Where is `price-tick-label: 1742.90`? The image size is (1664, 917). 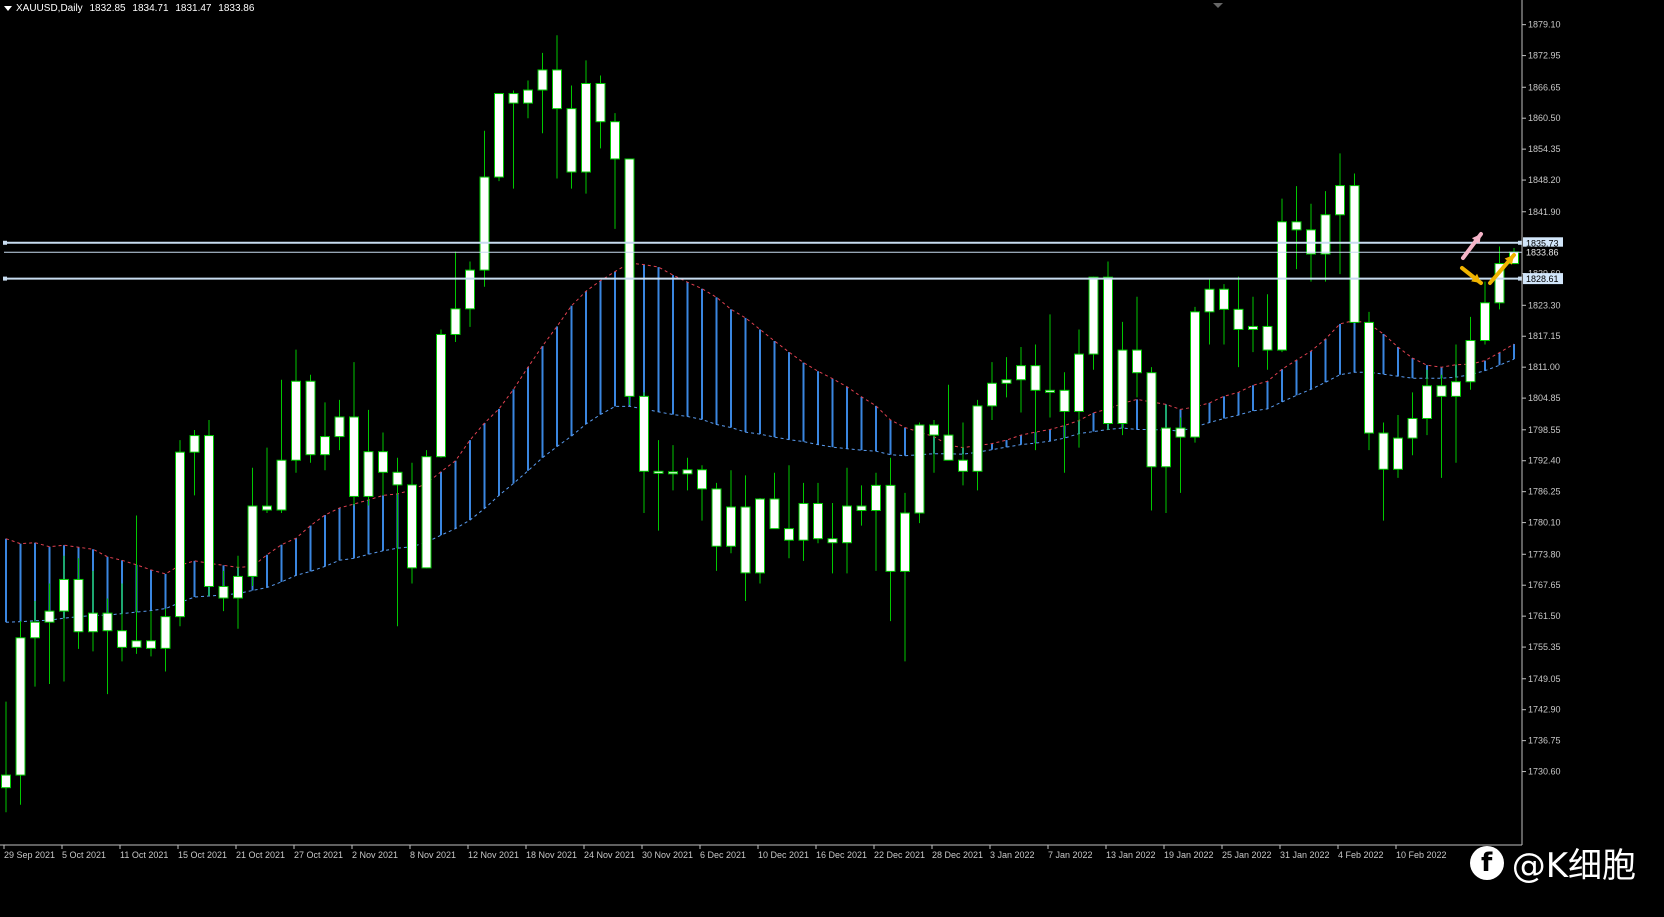
price-tick-label: 1742.90 is located at coordinates (1544, 710).